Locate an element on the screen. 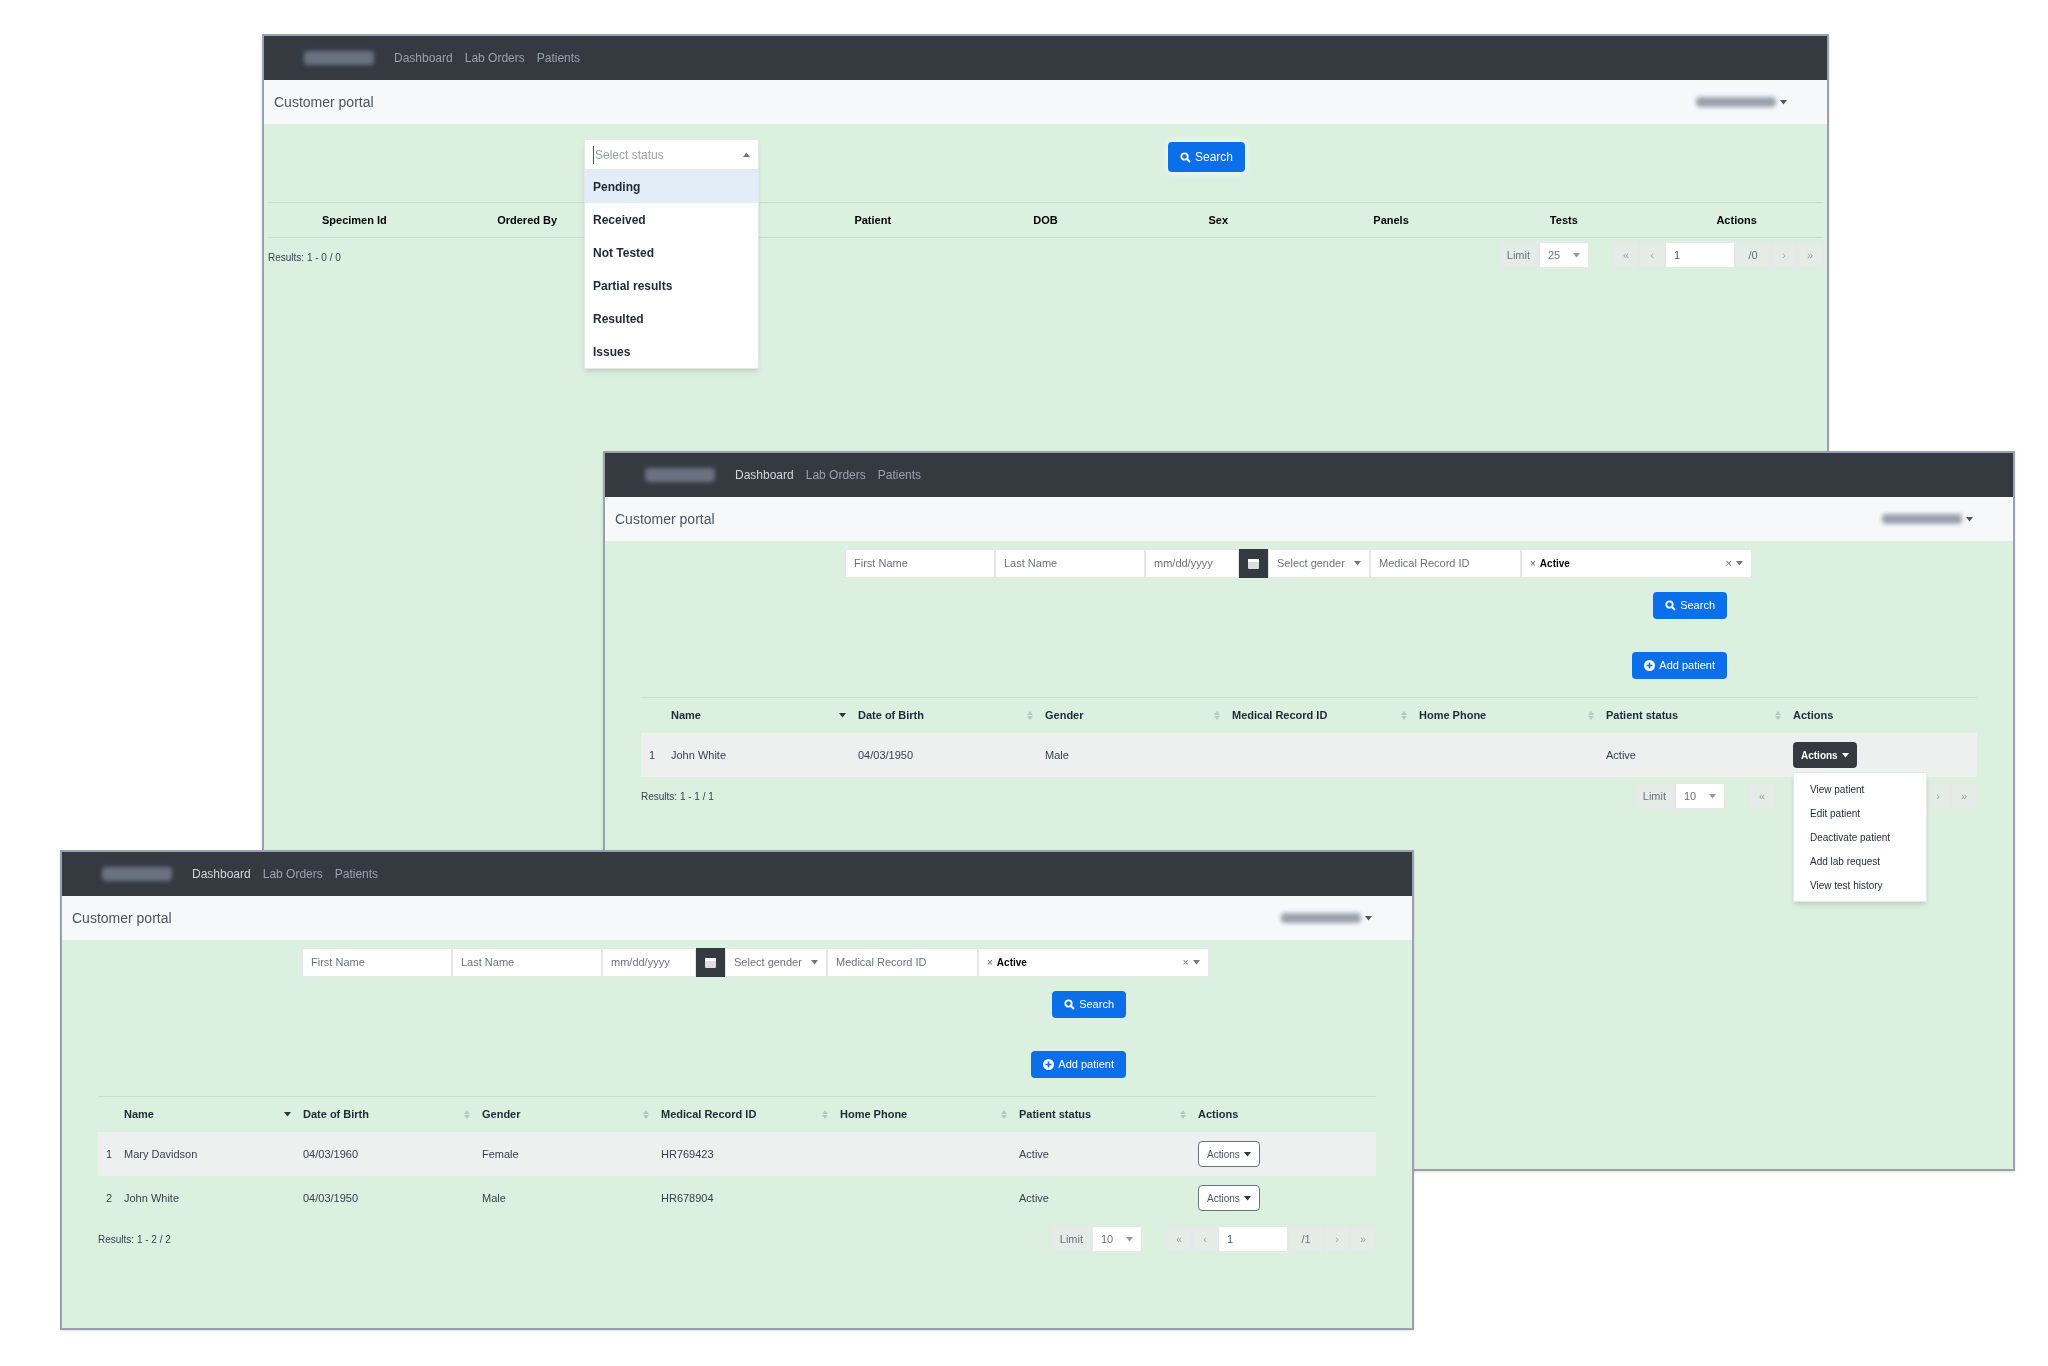 This screenshot has height=1366, width=2048. limit-select: 25 is located at coordinates (1564, 255).